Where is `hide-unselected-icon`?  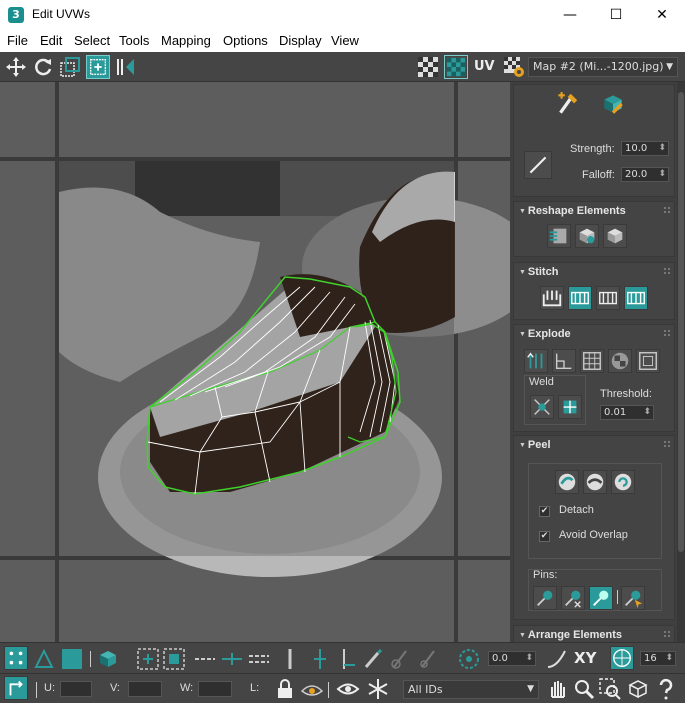 hide-unselected-icon is located at coordinates (312, 689).